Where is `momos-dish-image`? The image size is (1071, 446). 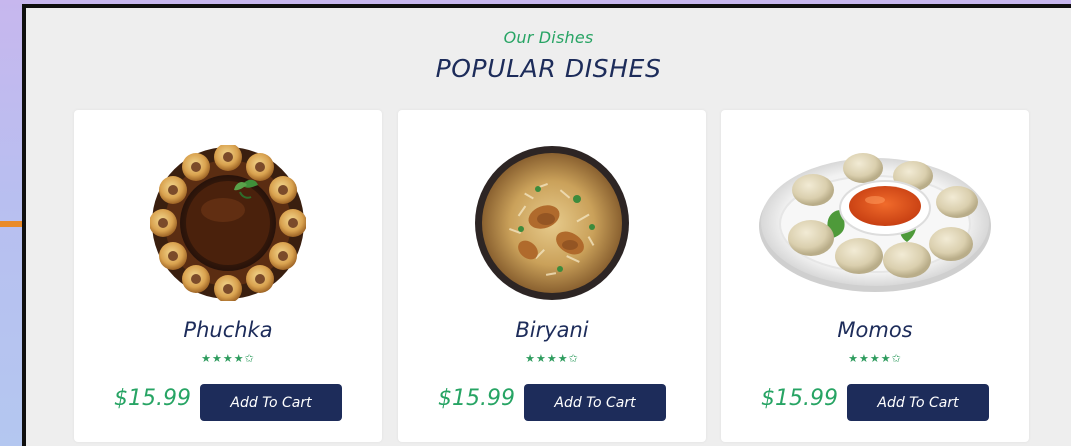
momos-dish-image is located at coordinates (875, 222).